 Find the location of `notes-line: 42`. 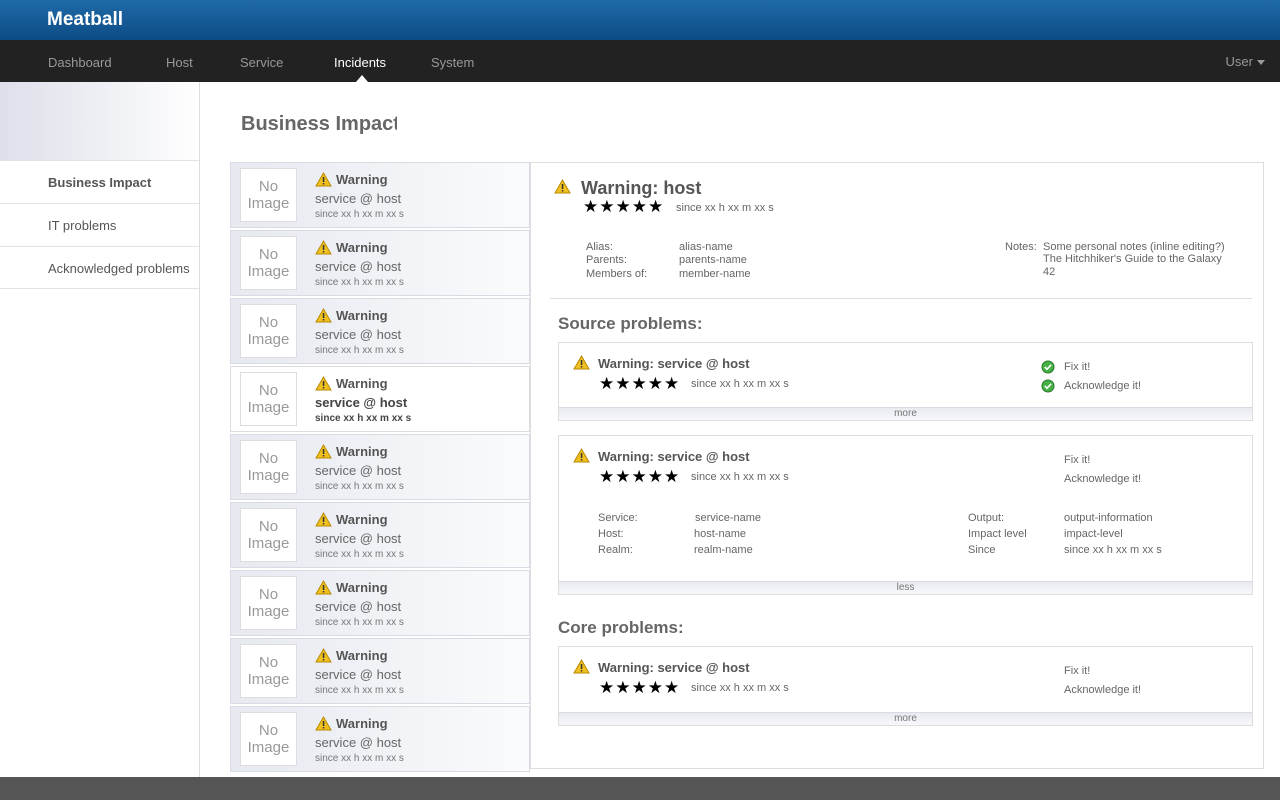

notes-line: 42 is located at coordinates (1049, 272).